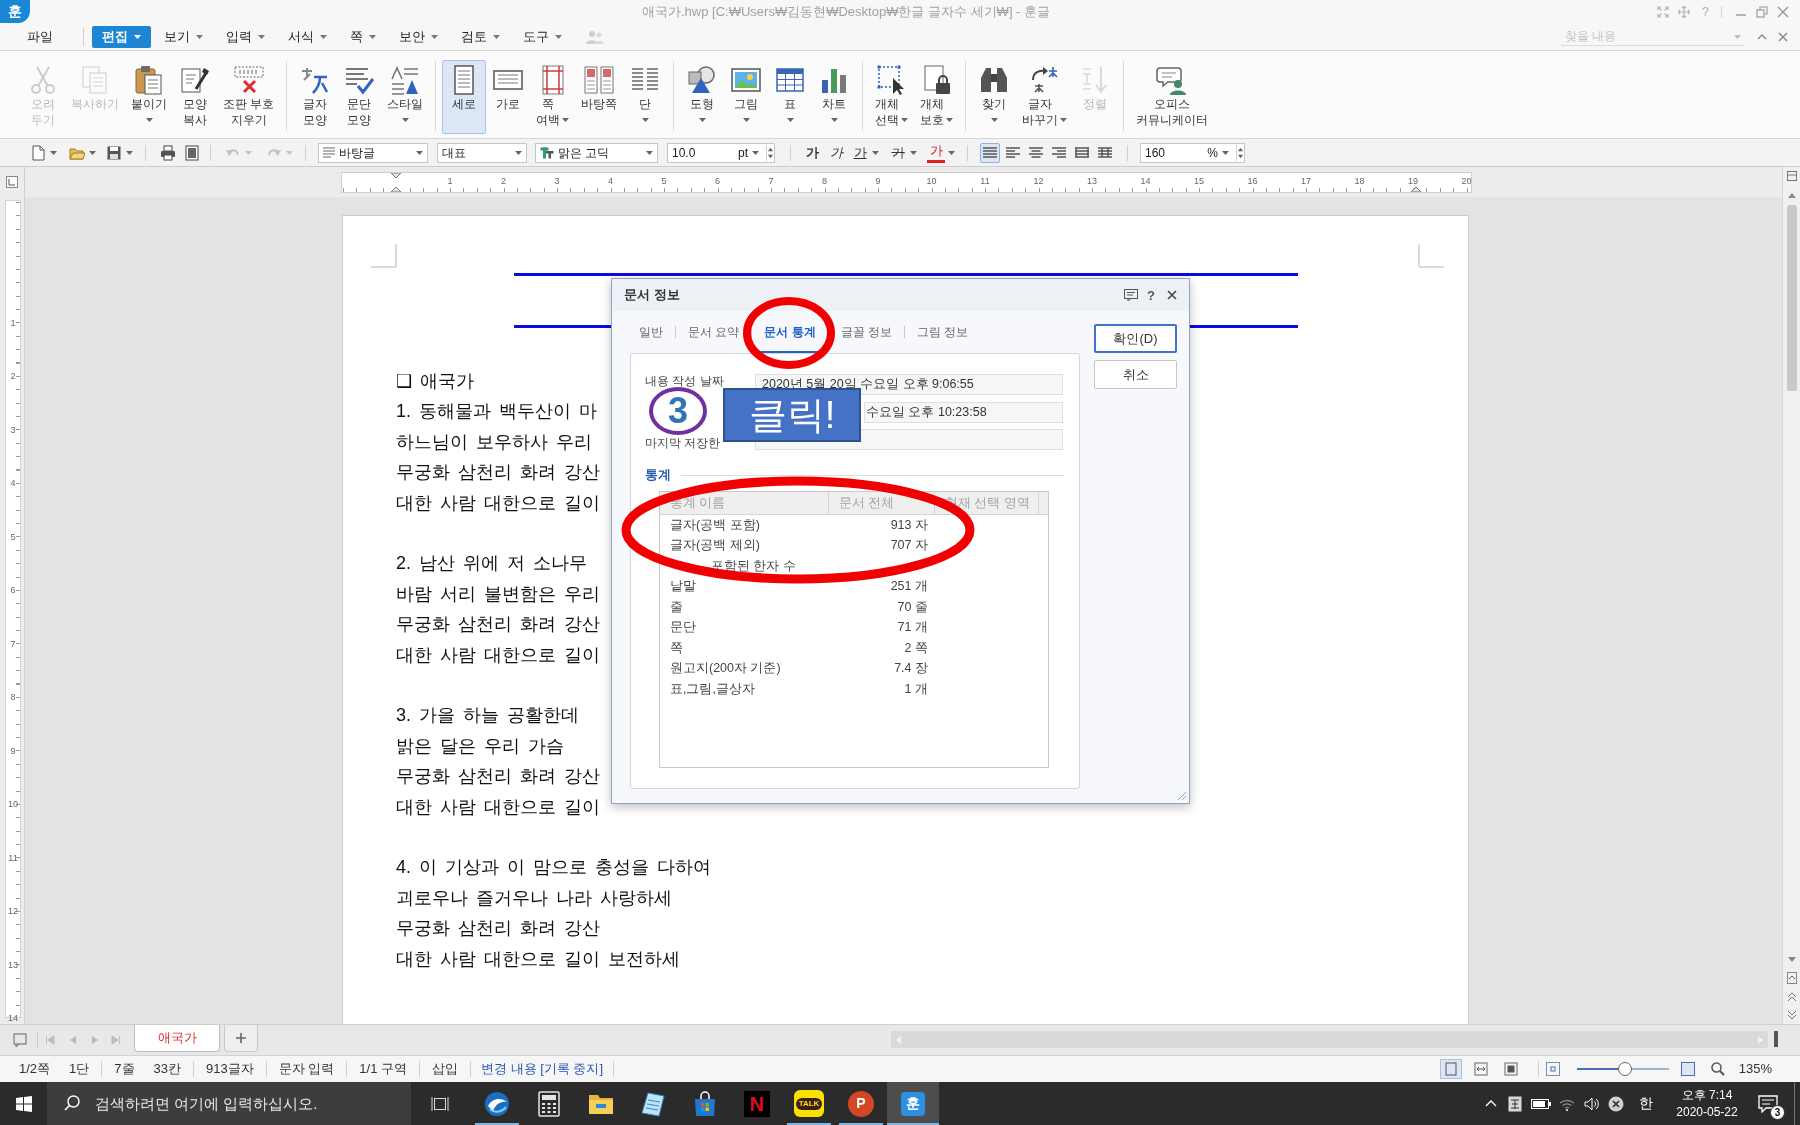 The width and height of the screenshot is (1800, 1125). Describe the element at coordinates (195, 97) in the screenshot. I see `ribbon-button: 모양 복사` at that location.